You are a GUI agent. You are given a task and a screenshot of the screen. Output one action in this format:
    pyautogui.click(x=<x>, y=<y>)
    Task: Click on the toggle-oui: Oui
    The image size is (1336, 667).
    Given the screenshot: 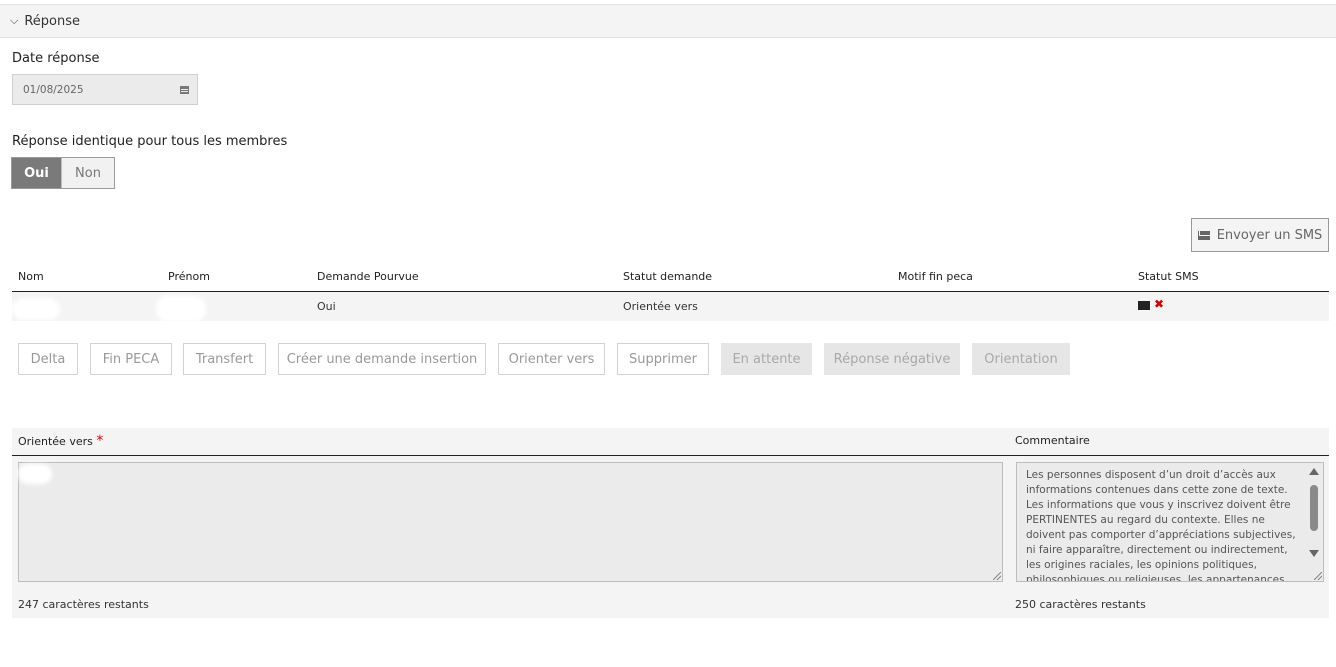 What is the action you would take?
    pyautogui.click(x=36, y=173)
    